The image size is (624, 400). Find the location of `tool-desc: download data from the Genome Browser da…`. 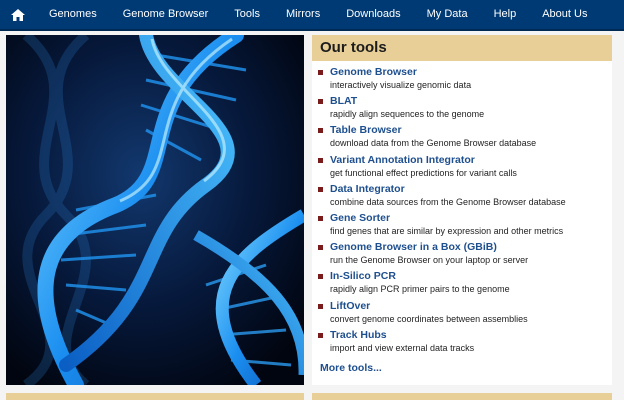

tool-desc: download data from the Genome Browser da… is located at coordinates (433, 143).